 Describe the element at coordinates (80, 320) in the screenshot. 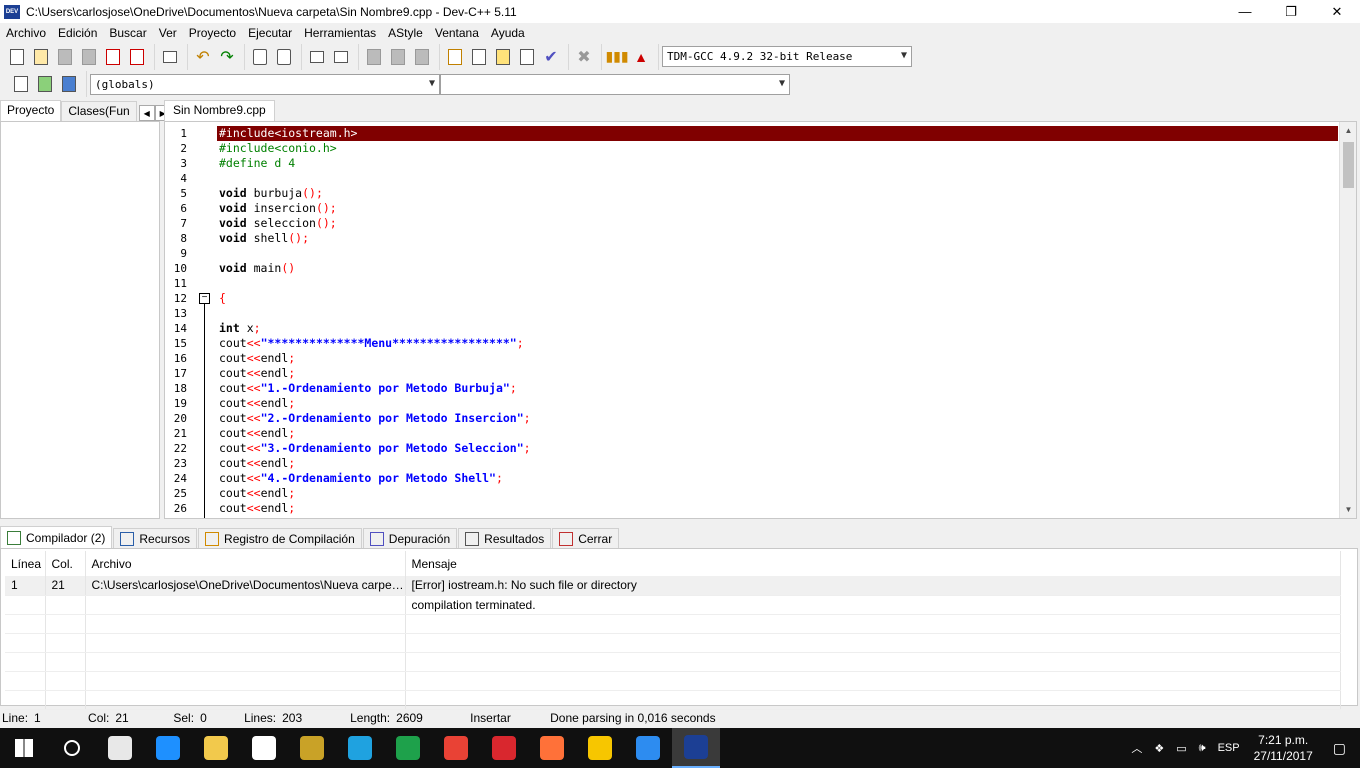

I see `project-tree` at that location.